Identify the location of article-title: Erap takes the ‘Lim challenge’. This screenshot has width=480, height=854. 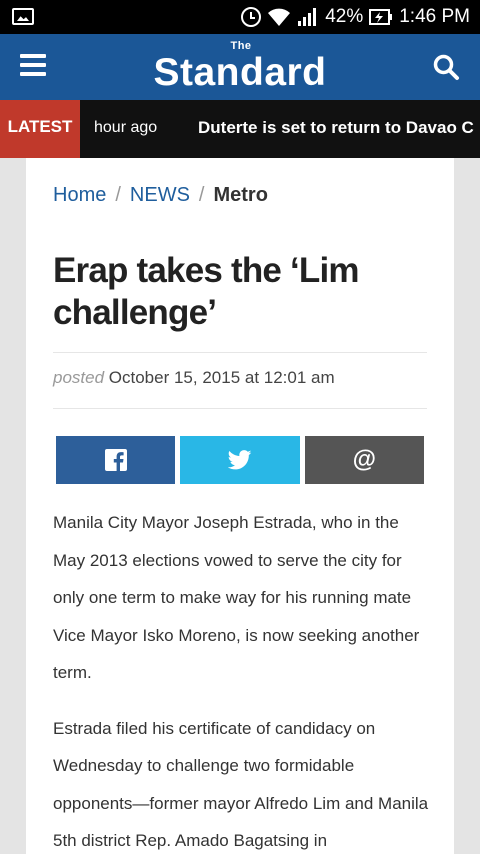
(206, 291).